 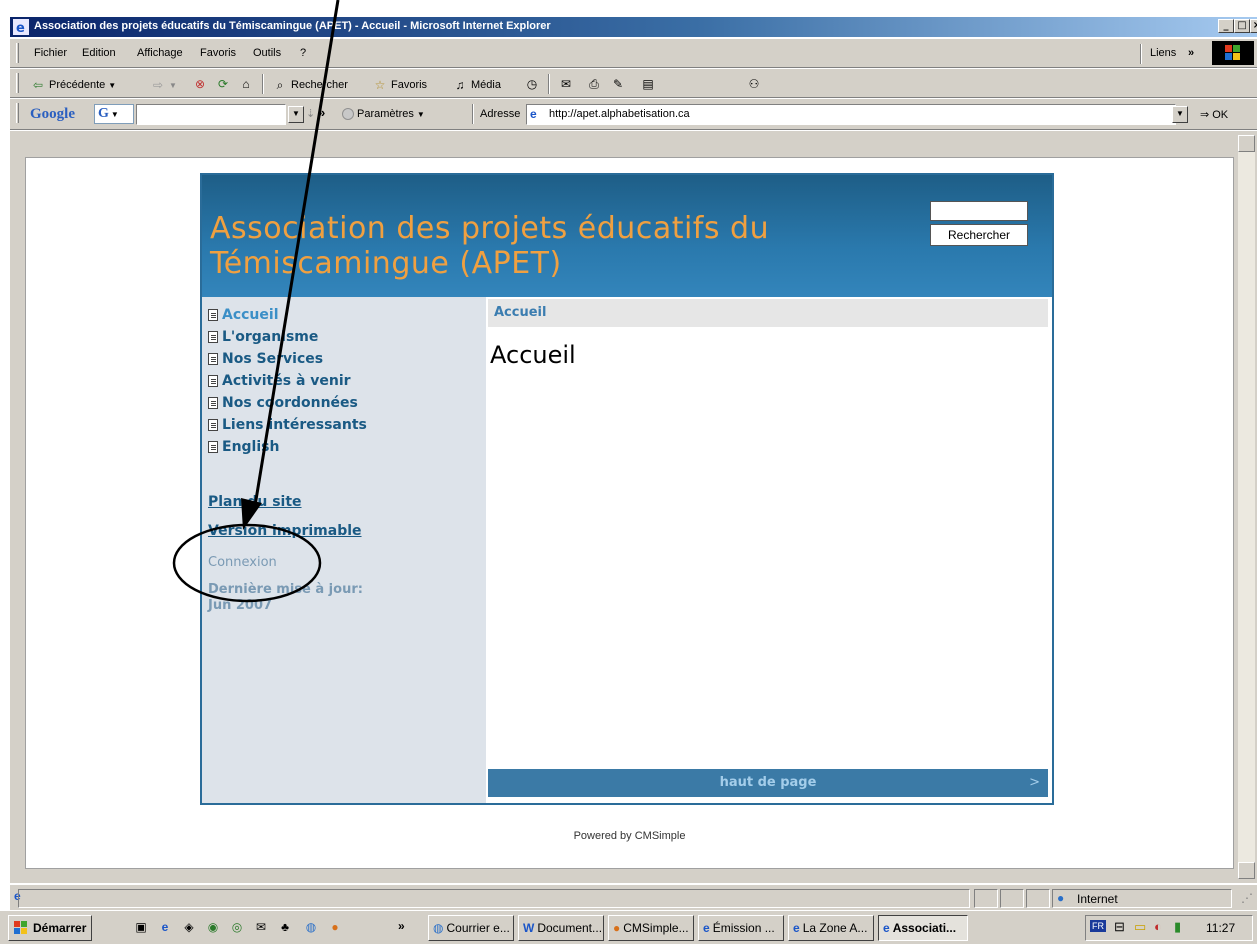 What do you see at coordinates (255, 502) in the screenshot?
I see `sitemap-link: Plan du site` at bounding box center [255, 502].